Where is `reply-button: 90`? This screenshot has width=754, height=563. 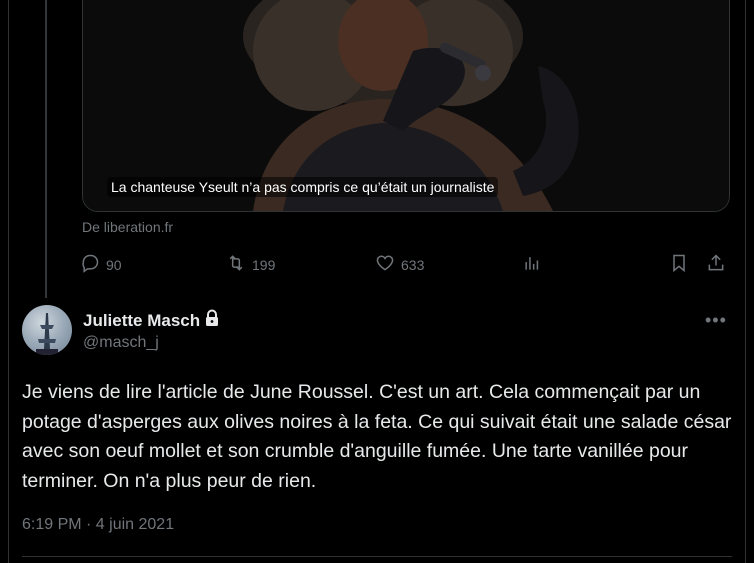
reply-button: 90 is located at coordinates (101, 264).